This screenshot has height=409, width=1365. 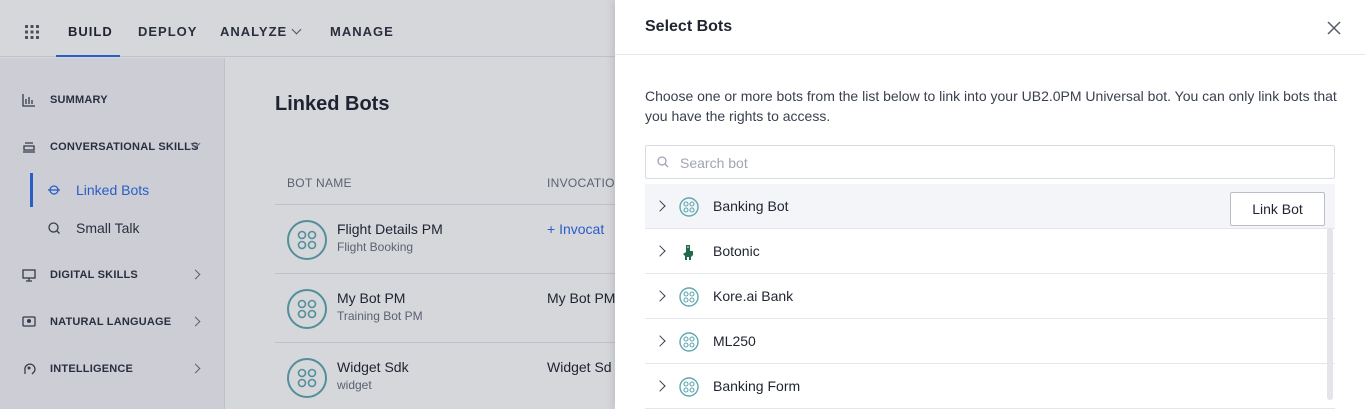 I want to click on panel-header: Select Bots, so click(x=990, y=27).